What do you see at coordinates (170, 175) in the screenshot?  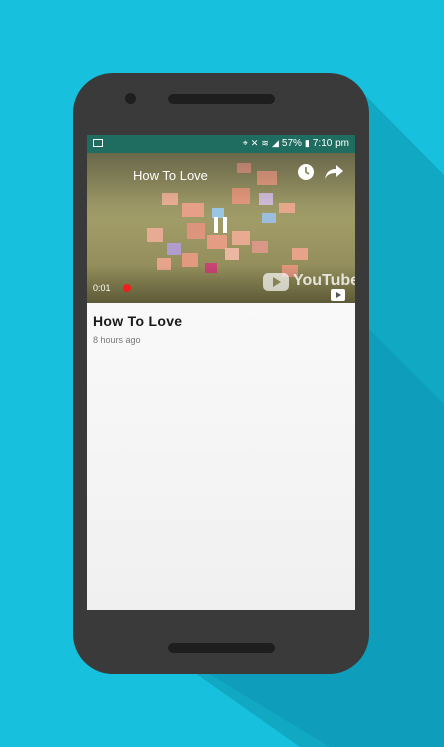 I see `video-title: How To Love` at bounding box center [170, 175].